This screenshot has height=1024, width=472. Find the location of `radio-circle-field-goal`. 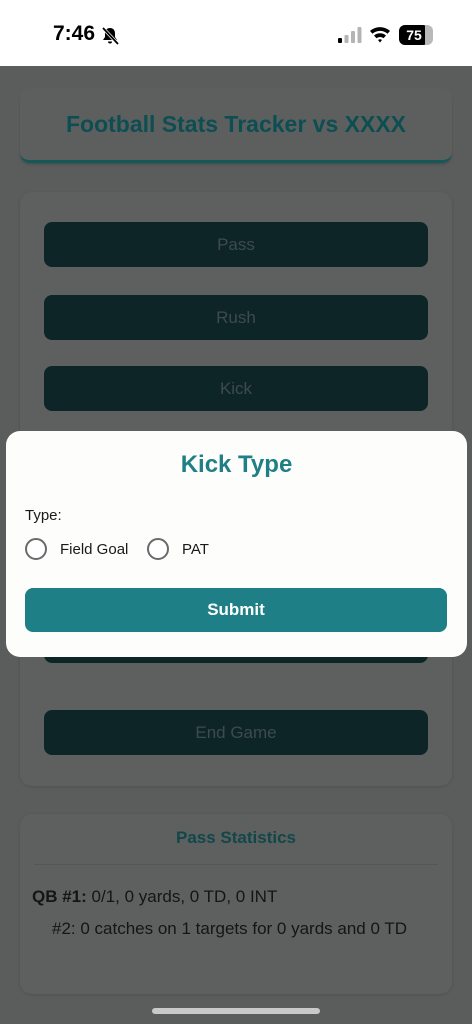

radio-circle-field-goal is located at coordinates (36, 549).